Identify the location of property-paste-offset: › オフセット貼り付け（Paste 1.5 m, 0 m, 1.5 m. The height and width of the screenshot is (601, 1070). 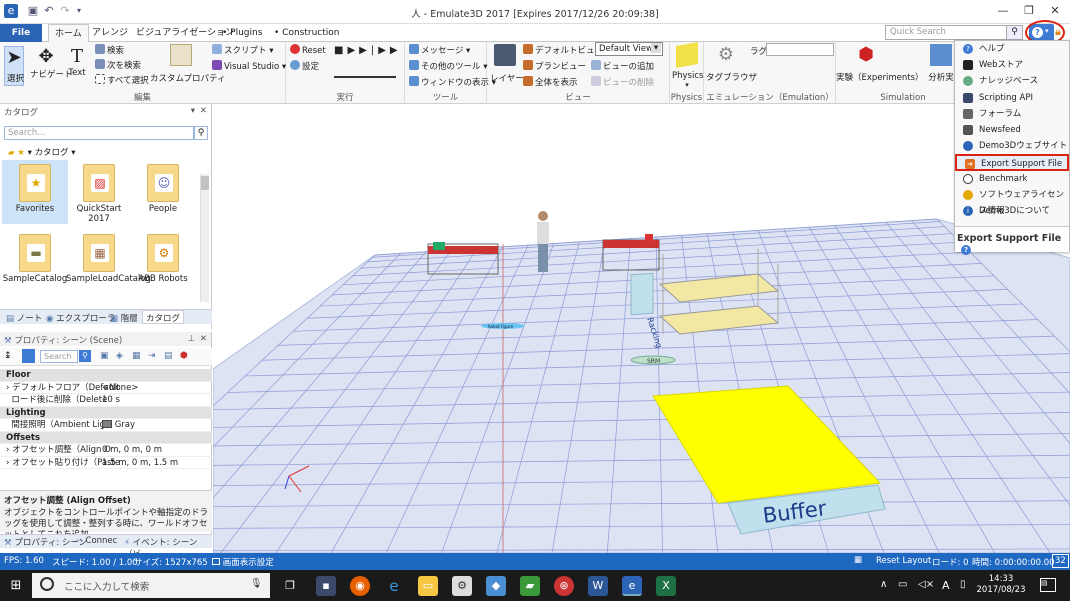
(106, 463).